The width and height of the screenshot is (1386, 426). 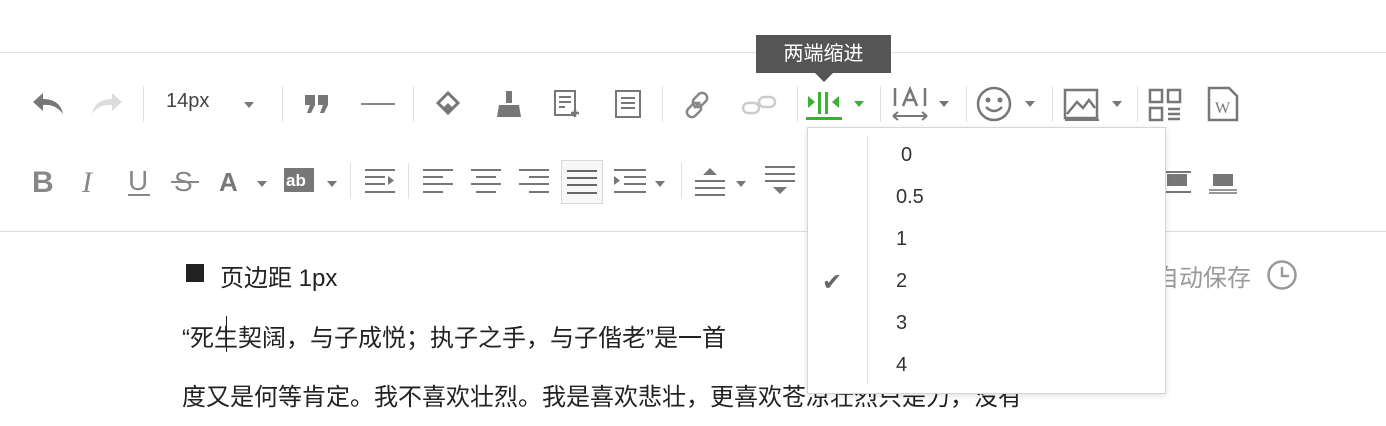 I want to click on autosave-label: 自动保存, so click(x=1203, y=278).